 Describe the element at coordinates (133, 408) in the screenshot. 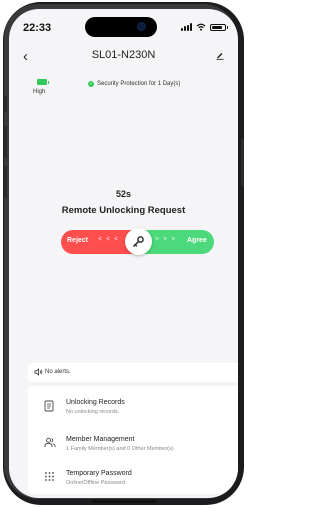

I see `menu-item-unlocking-records: Unlocking Records No unlocking records.` at that location.